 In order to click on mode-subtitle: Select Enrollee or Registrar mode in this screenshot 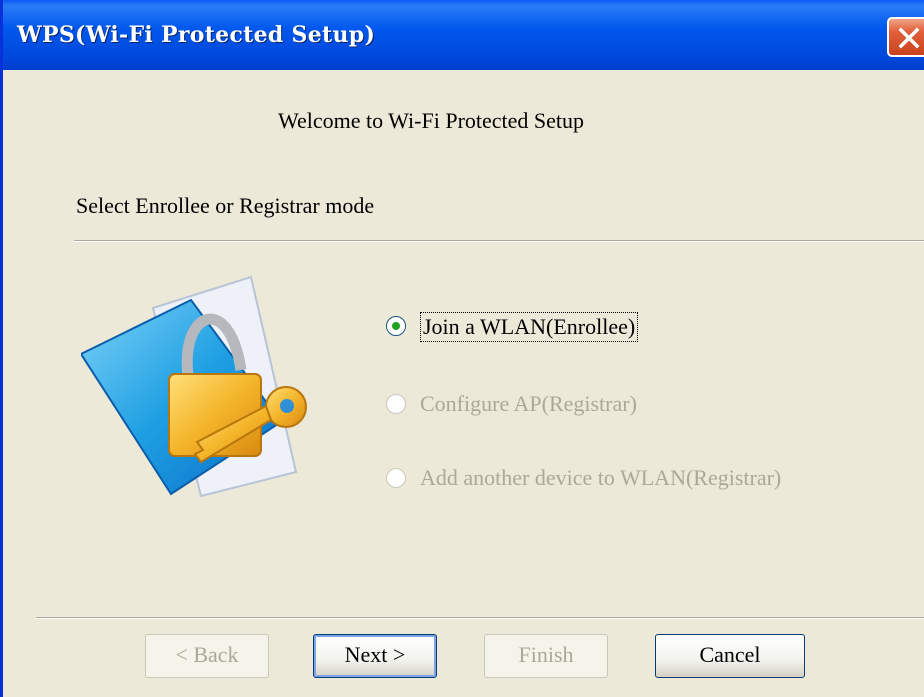, I will do `click(225, 205)`.